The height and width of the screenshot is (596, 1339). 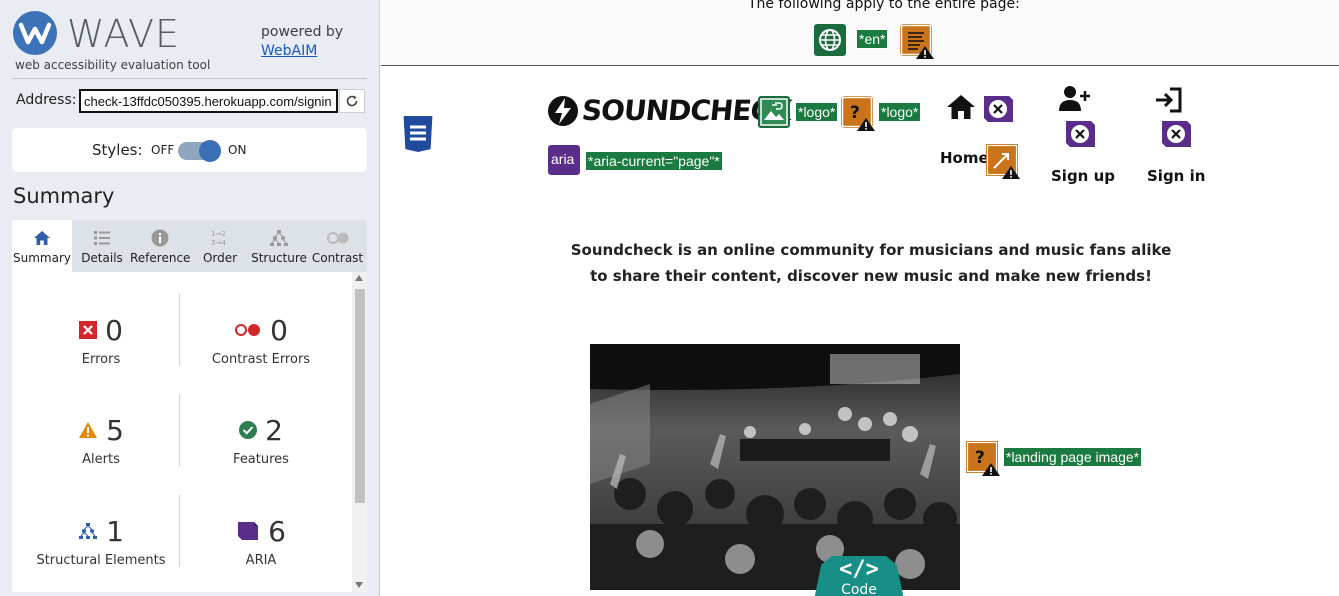 I want to click on stat-count: 1, so click(x=115, y=531).